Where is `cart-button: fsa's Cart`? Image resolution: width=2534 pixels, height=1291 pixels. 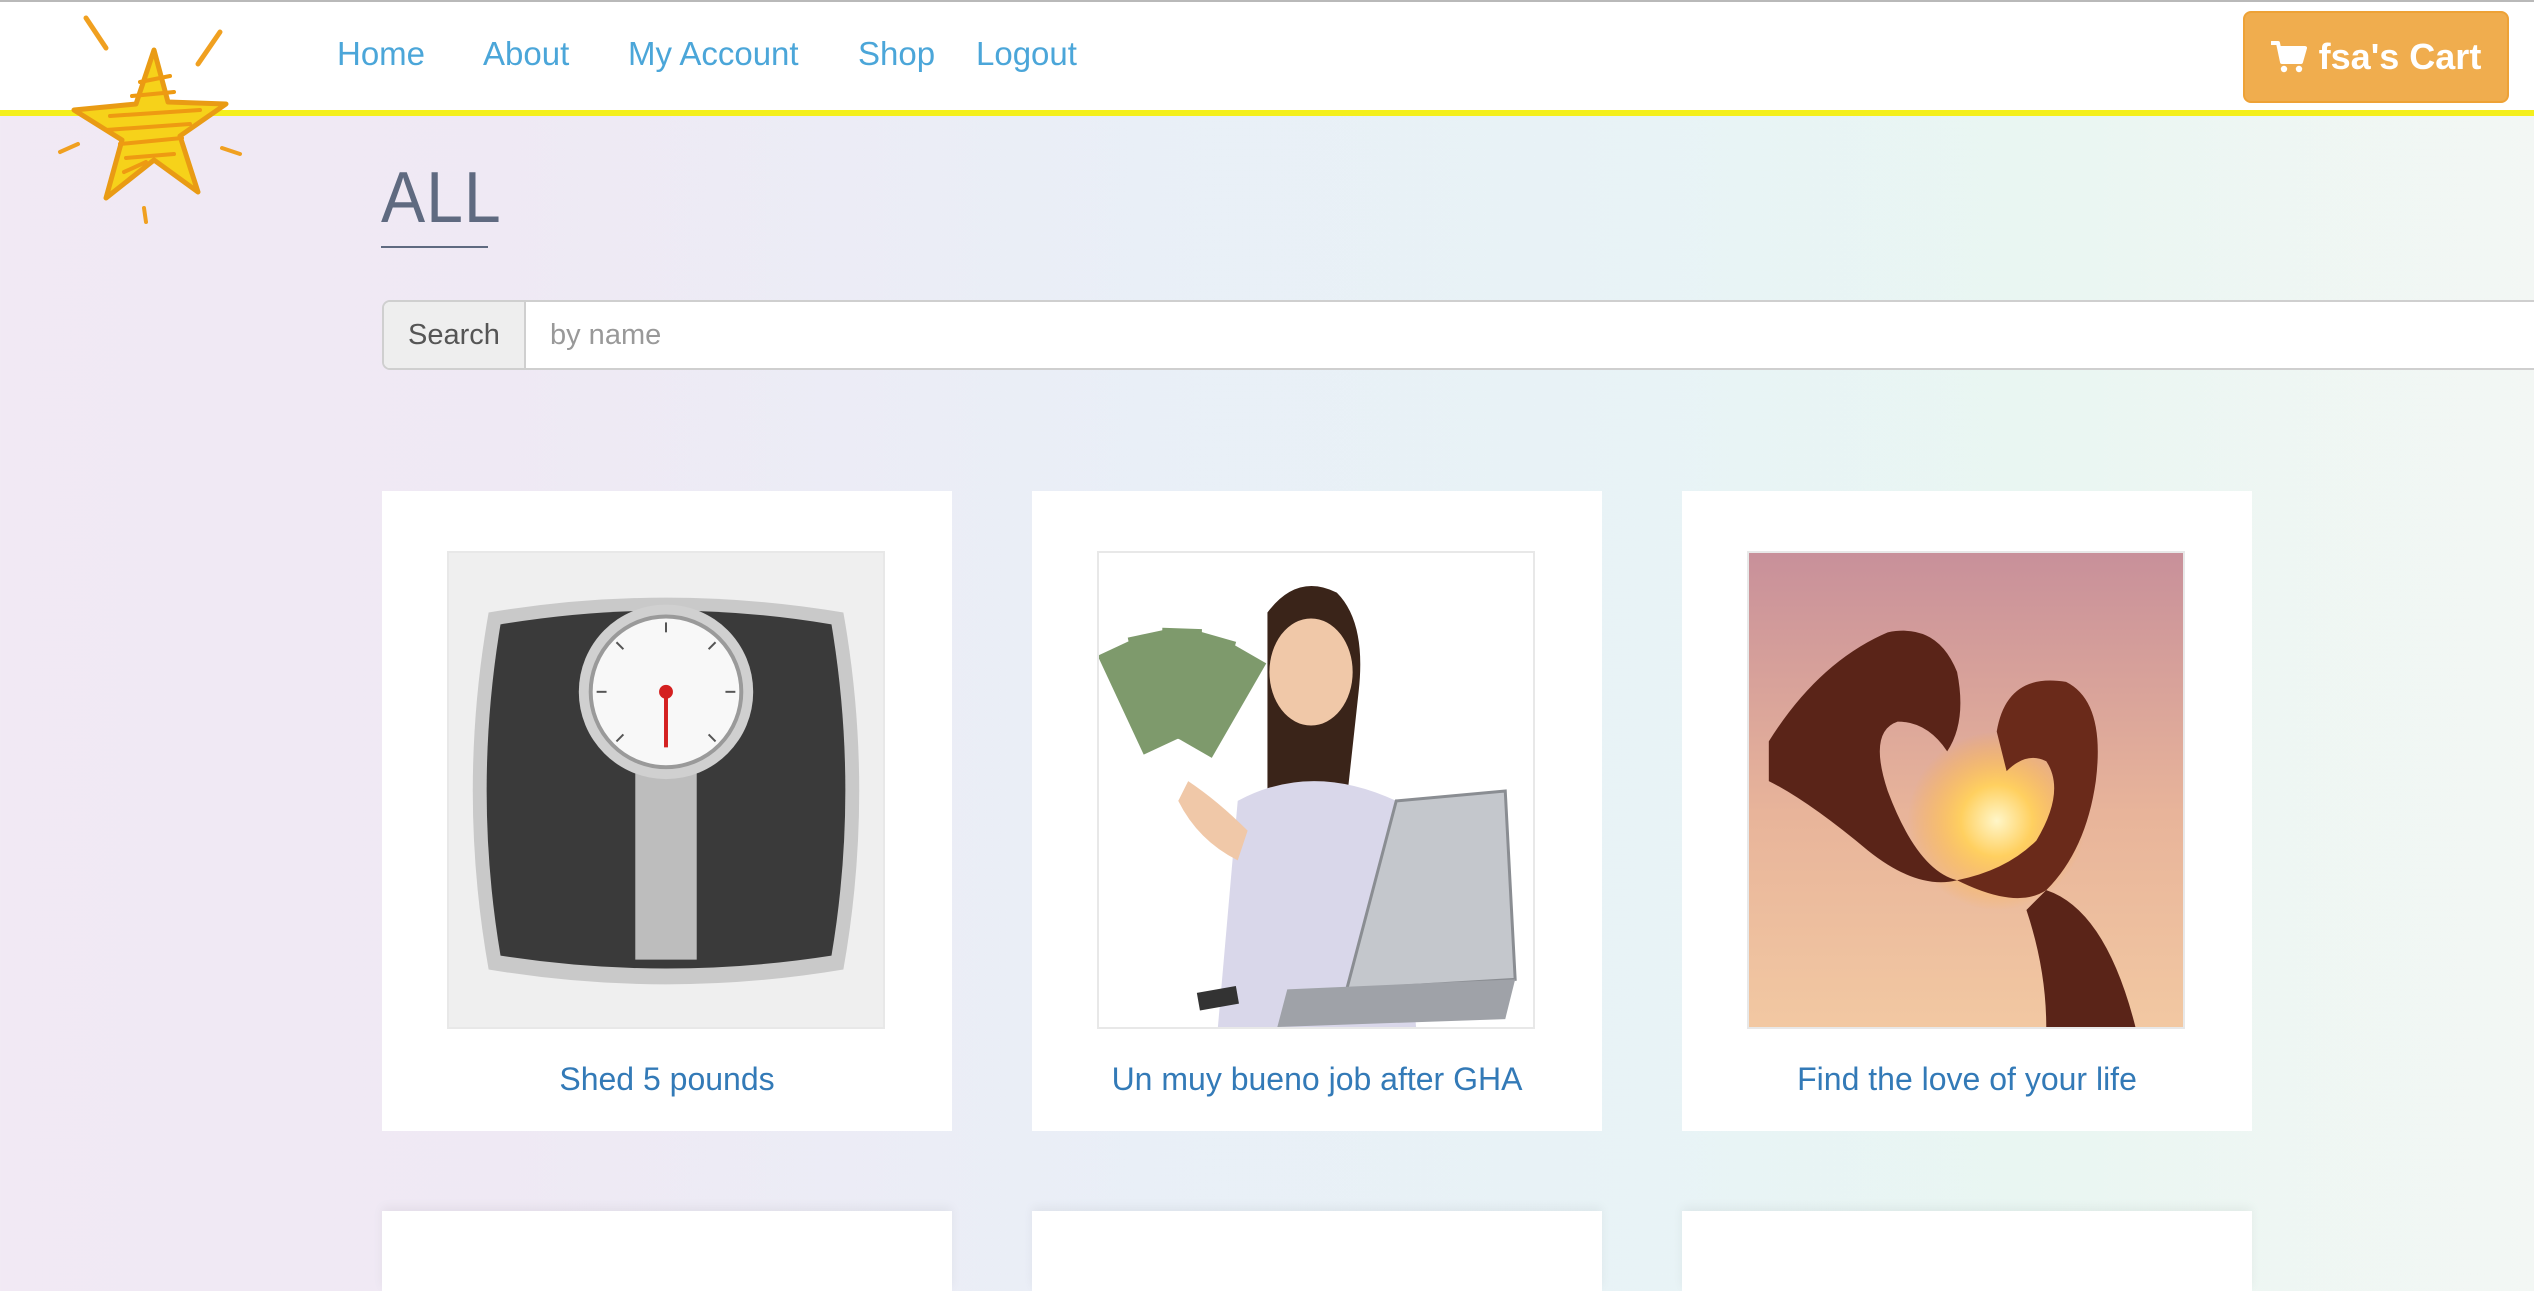 cart-button: fsa's Cart is located at coordinates (2376, 57).